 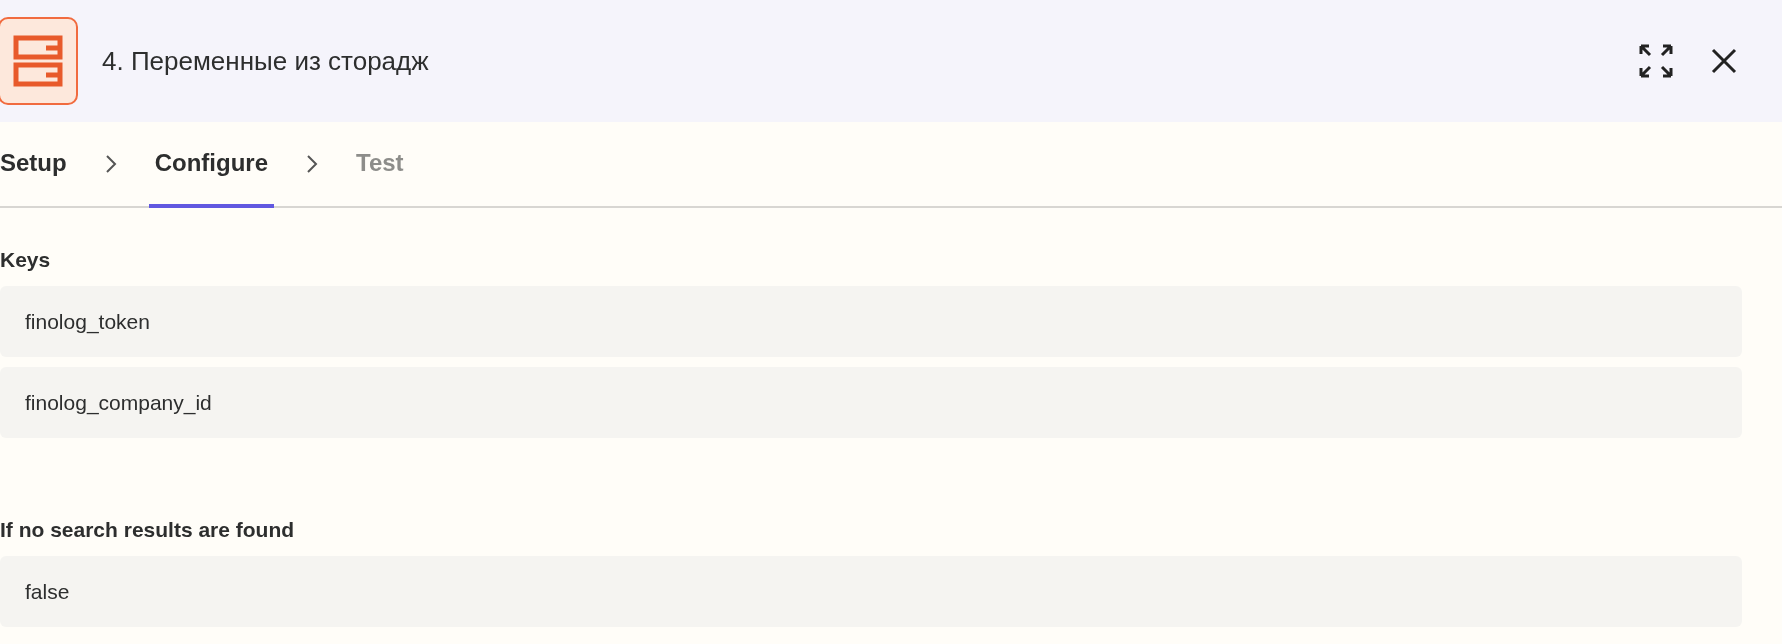 What do you see at coordinates (871, 321) in the screenshot?
I see `input-field: finolog_token` at bounding box center [871, 321].